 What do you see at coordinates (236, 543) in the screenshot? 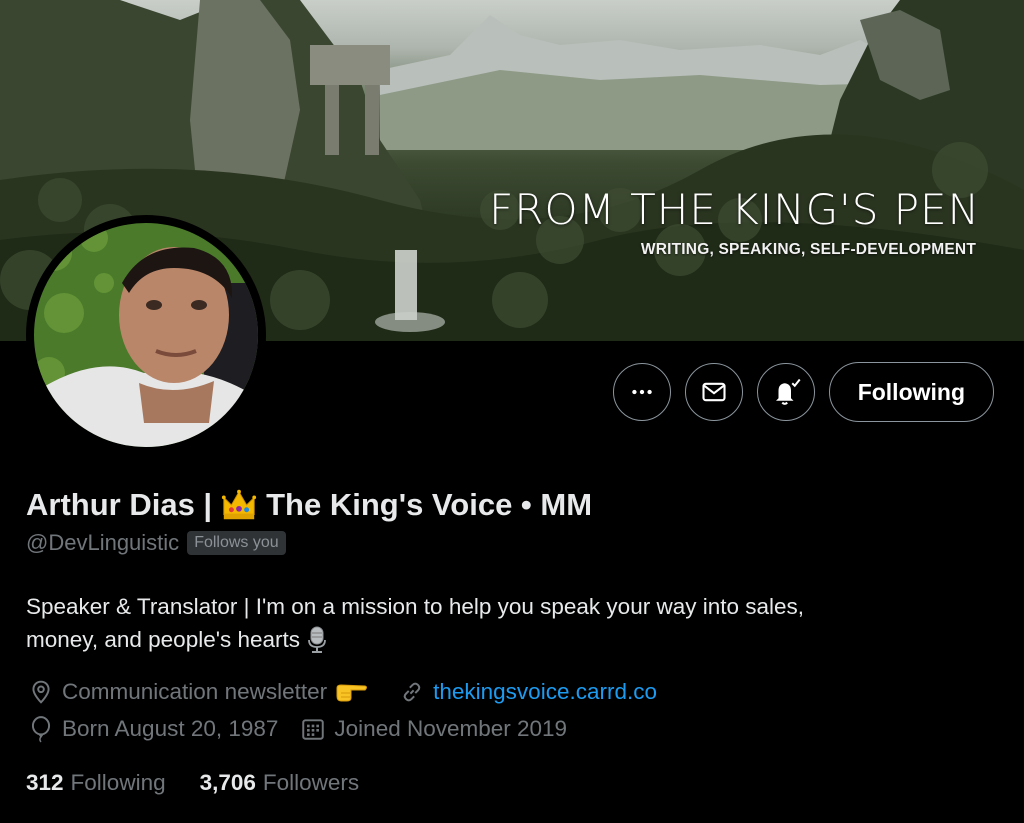
I see `follows-you-badge: Follows you` at bounding box center [236, 543].